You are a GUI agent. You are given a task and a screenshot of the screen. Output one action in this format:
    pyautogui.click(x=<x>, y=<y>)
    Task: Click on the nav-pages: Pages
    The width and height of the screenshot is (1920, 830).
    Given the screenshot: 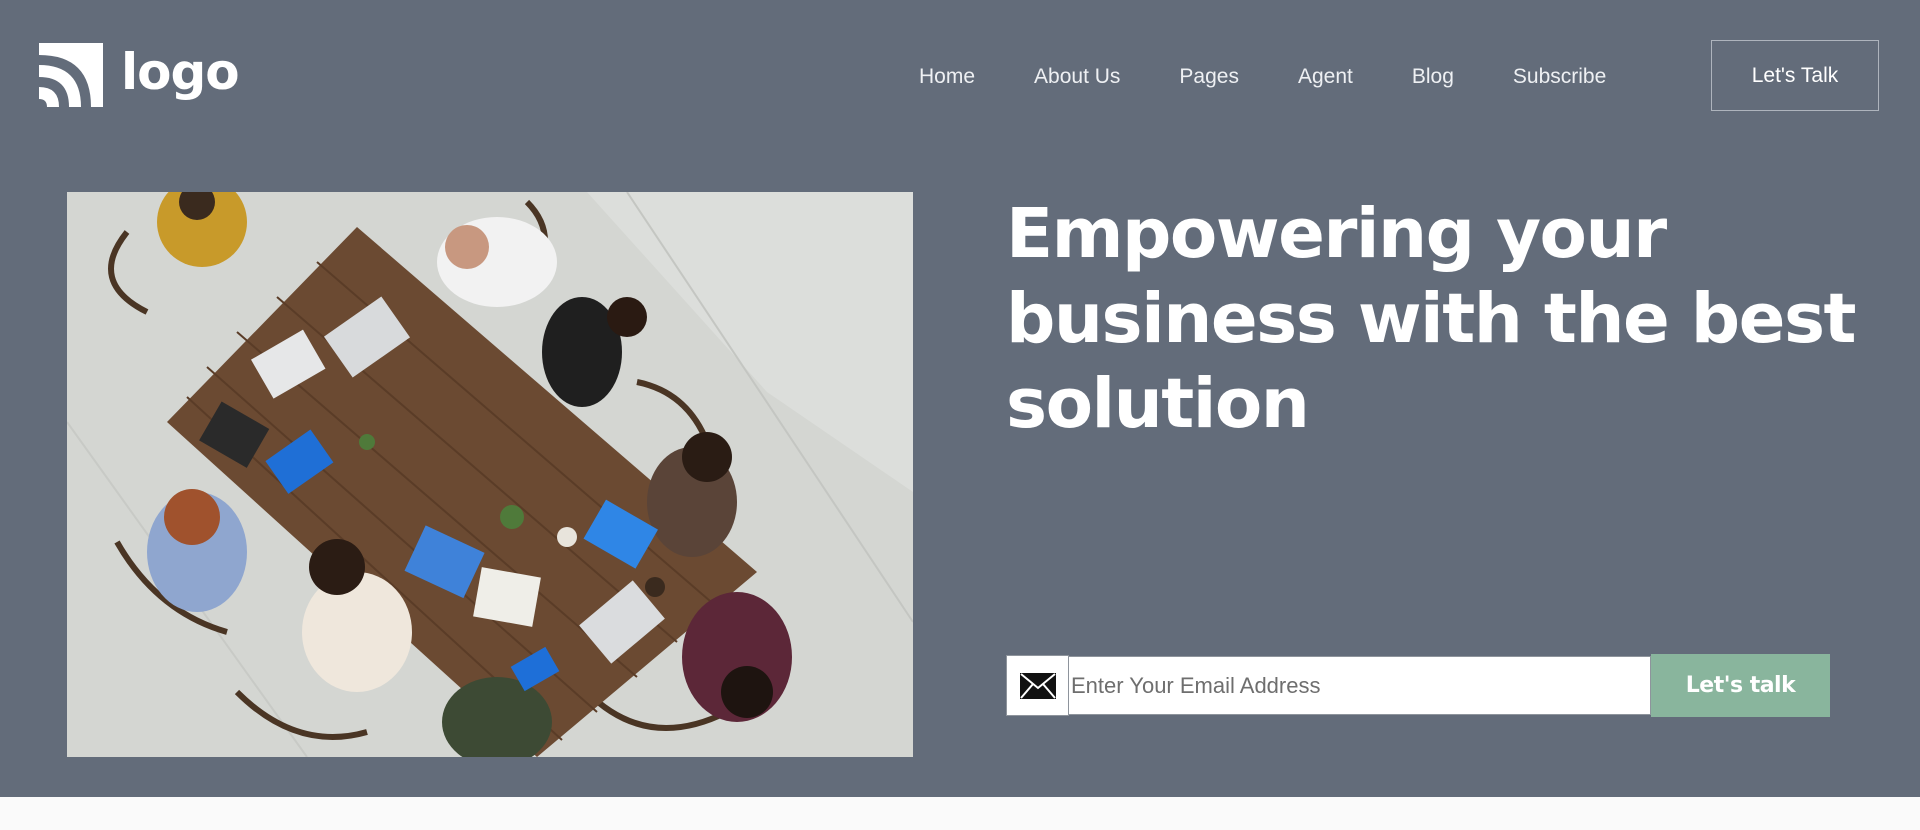 What is the action you would take?
    pyautogui.click(x=1209, y=77)
    